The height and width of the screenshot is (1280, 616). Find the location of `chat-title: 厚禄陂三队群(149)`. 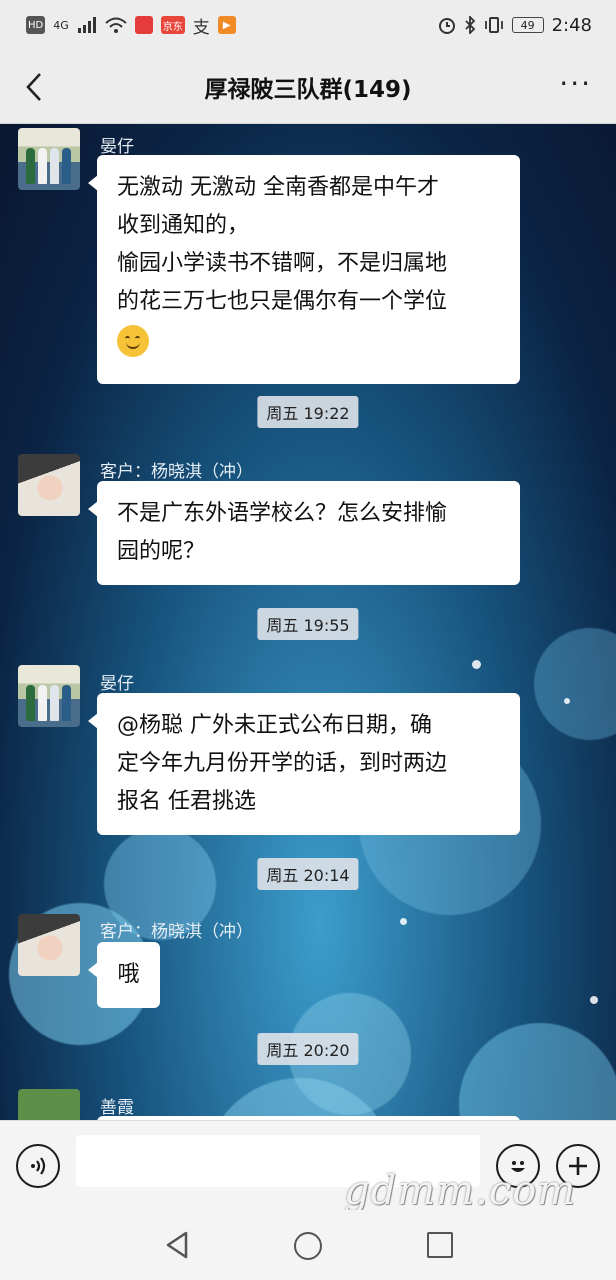

chat-title: 厚禄陂三队群(149) is located at coordinates (308, 89).